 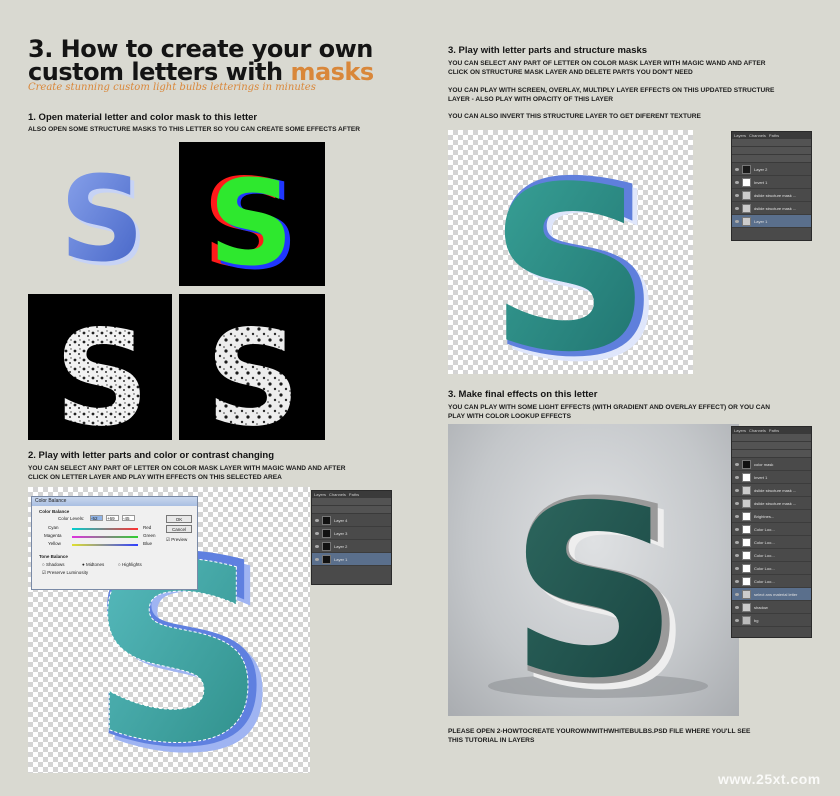 I want to click on shadows-radio: ○ Shadows, so click(x=53, y=564).